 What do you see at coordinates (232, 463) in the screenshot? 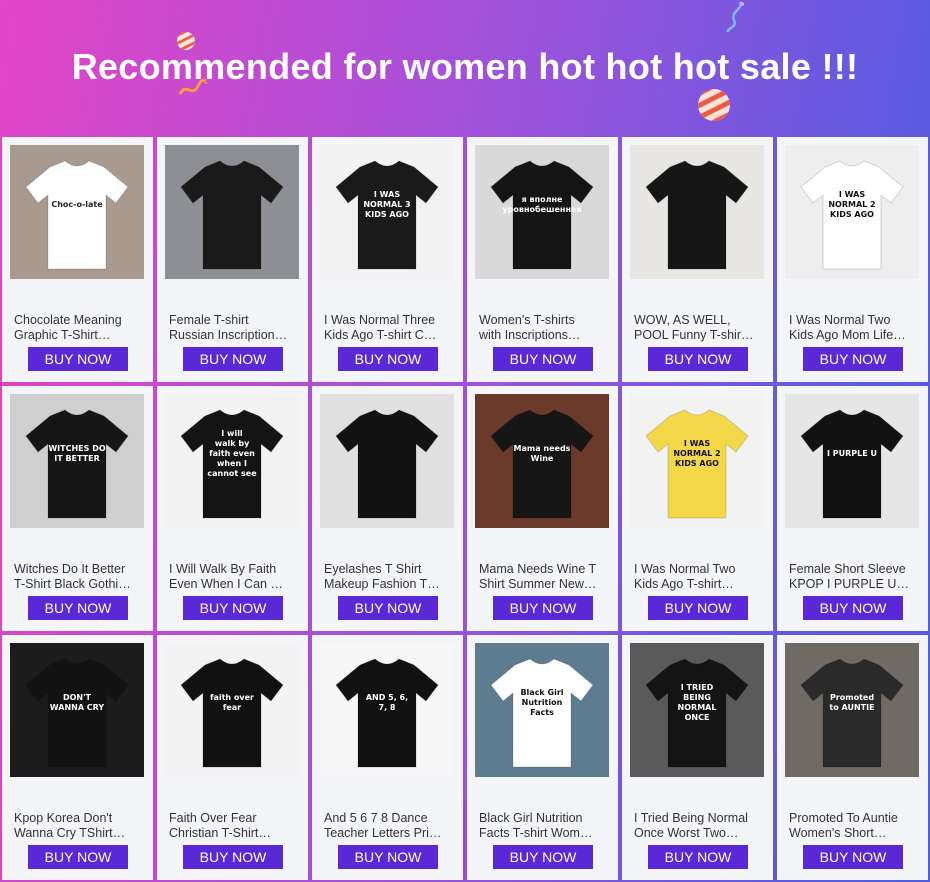
I see `svg-text: when I` at bounding box center [232, 463].